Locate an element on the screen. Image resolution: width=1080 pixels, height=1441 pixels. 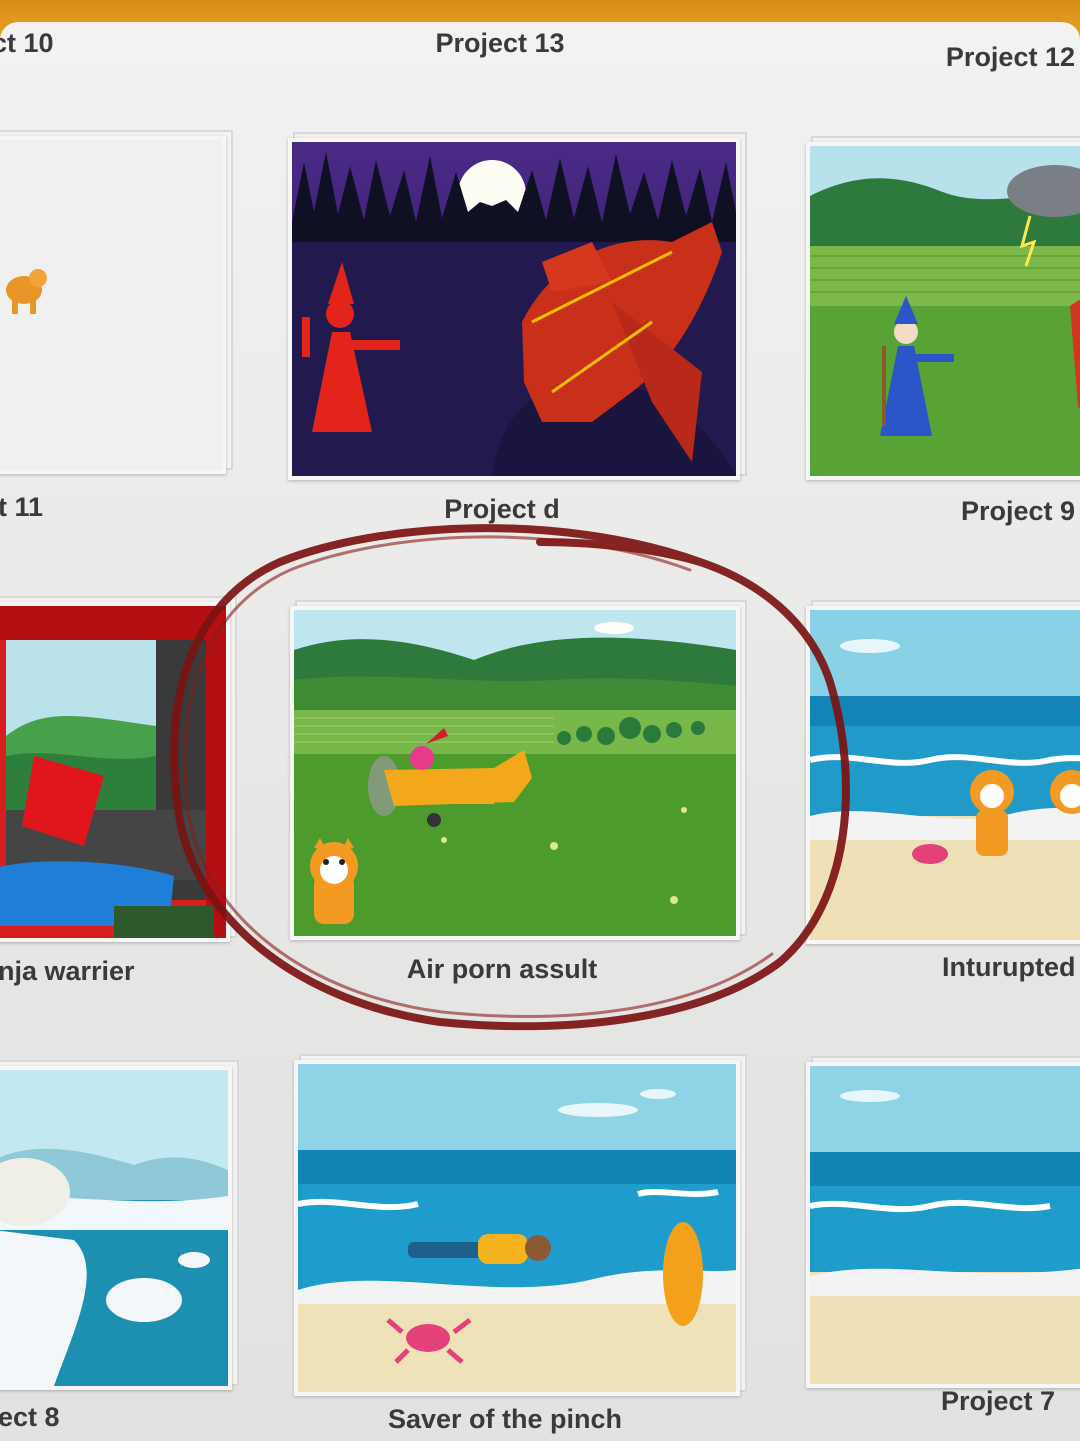
project-title: nja warrier is located at coordinates (67, 971).